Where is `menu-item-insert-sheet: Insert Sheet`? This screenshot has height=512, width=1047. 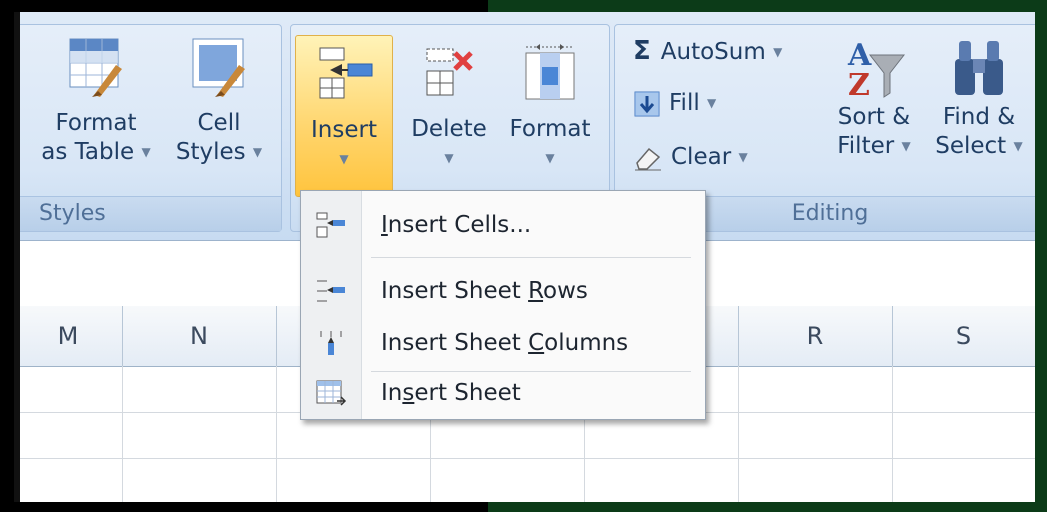
menu-item-insert-sheet: Insert Sheet is located at coordinates (503, 393).